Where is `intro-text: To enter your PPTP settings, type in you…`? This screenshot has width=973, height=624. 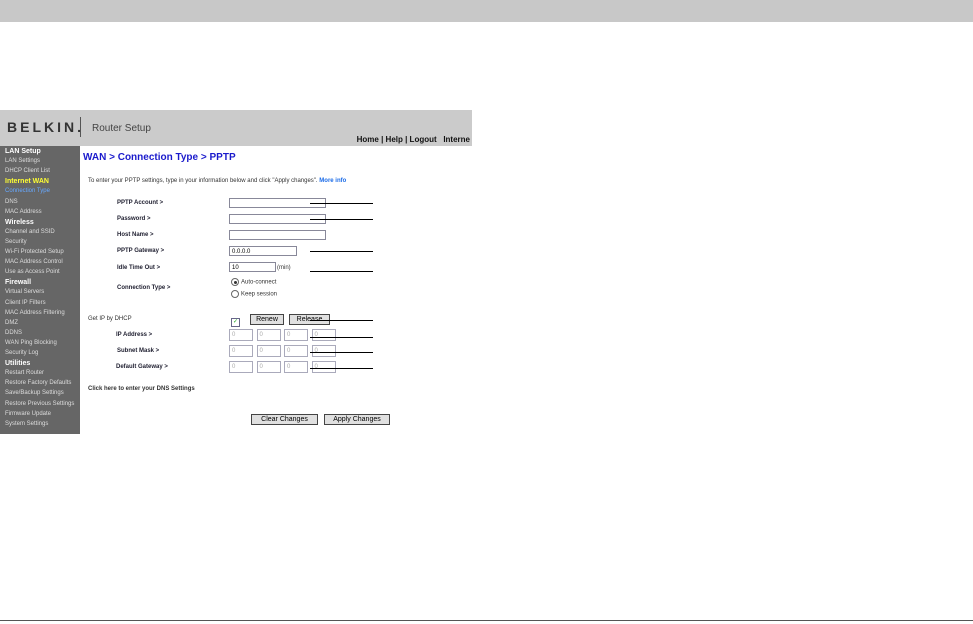
intro-text: To enter your PPTP settings, type in you… is located at coordinates (217, 181).